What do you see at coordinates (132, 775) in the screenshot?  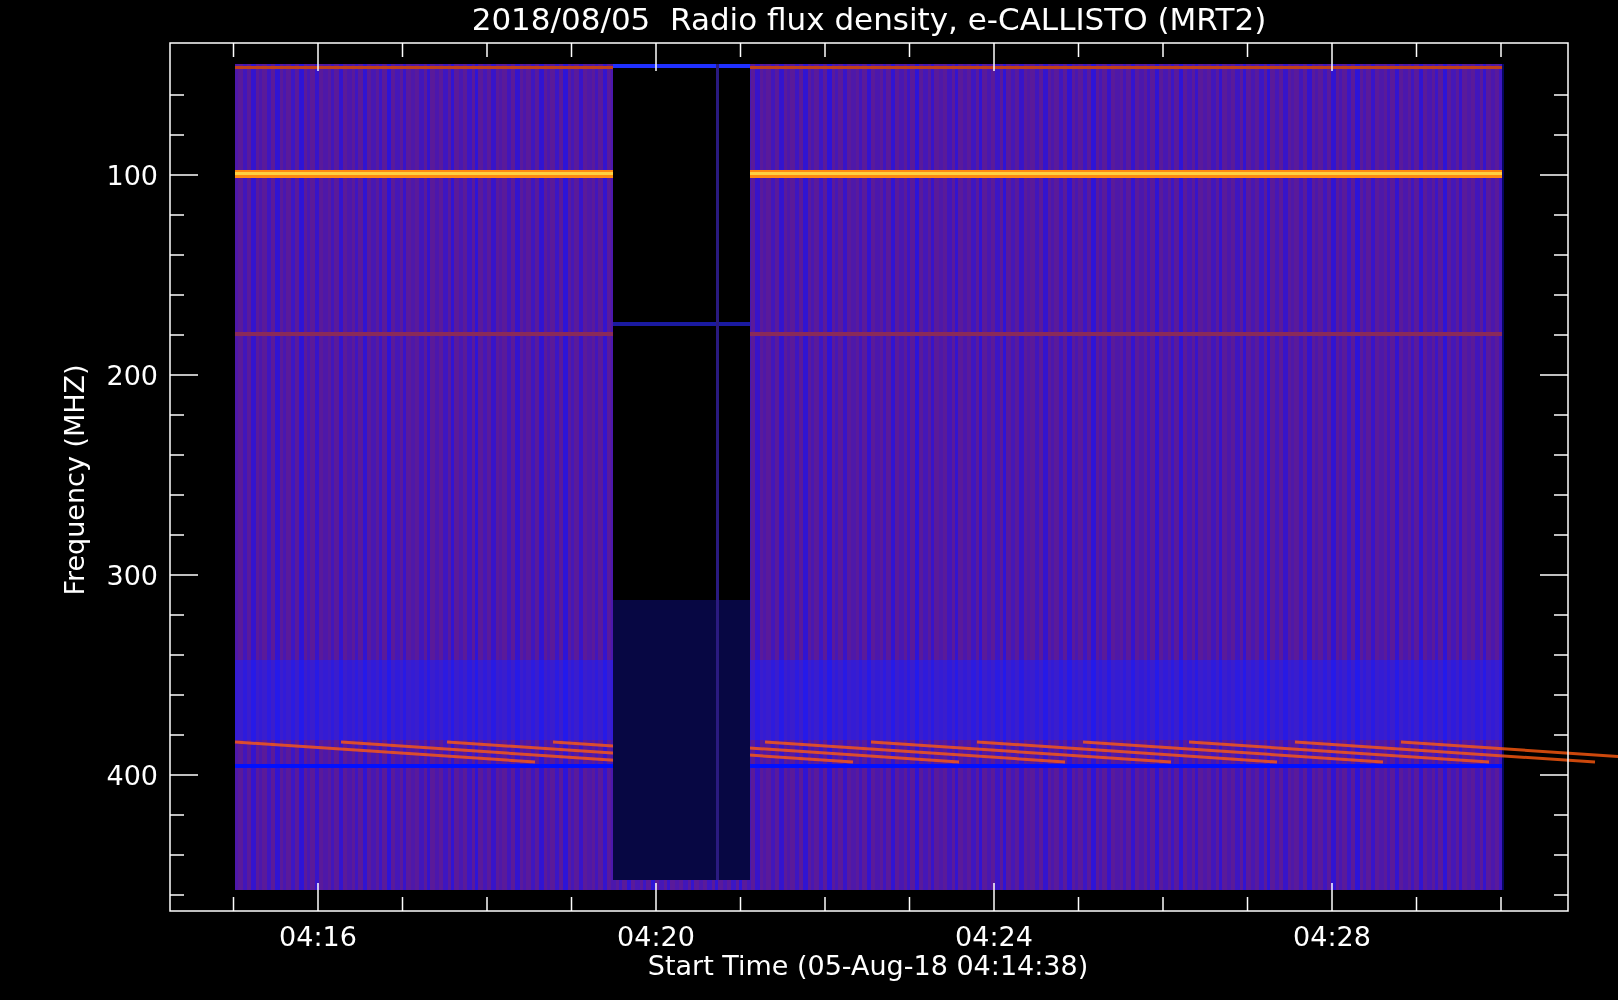 I see `y-tick-label: 400` at bounding box center [132, 775].